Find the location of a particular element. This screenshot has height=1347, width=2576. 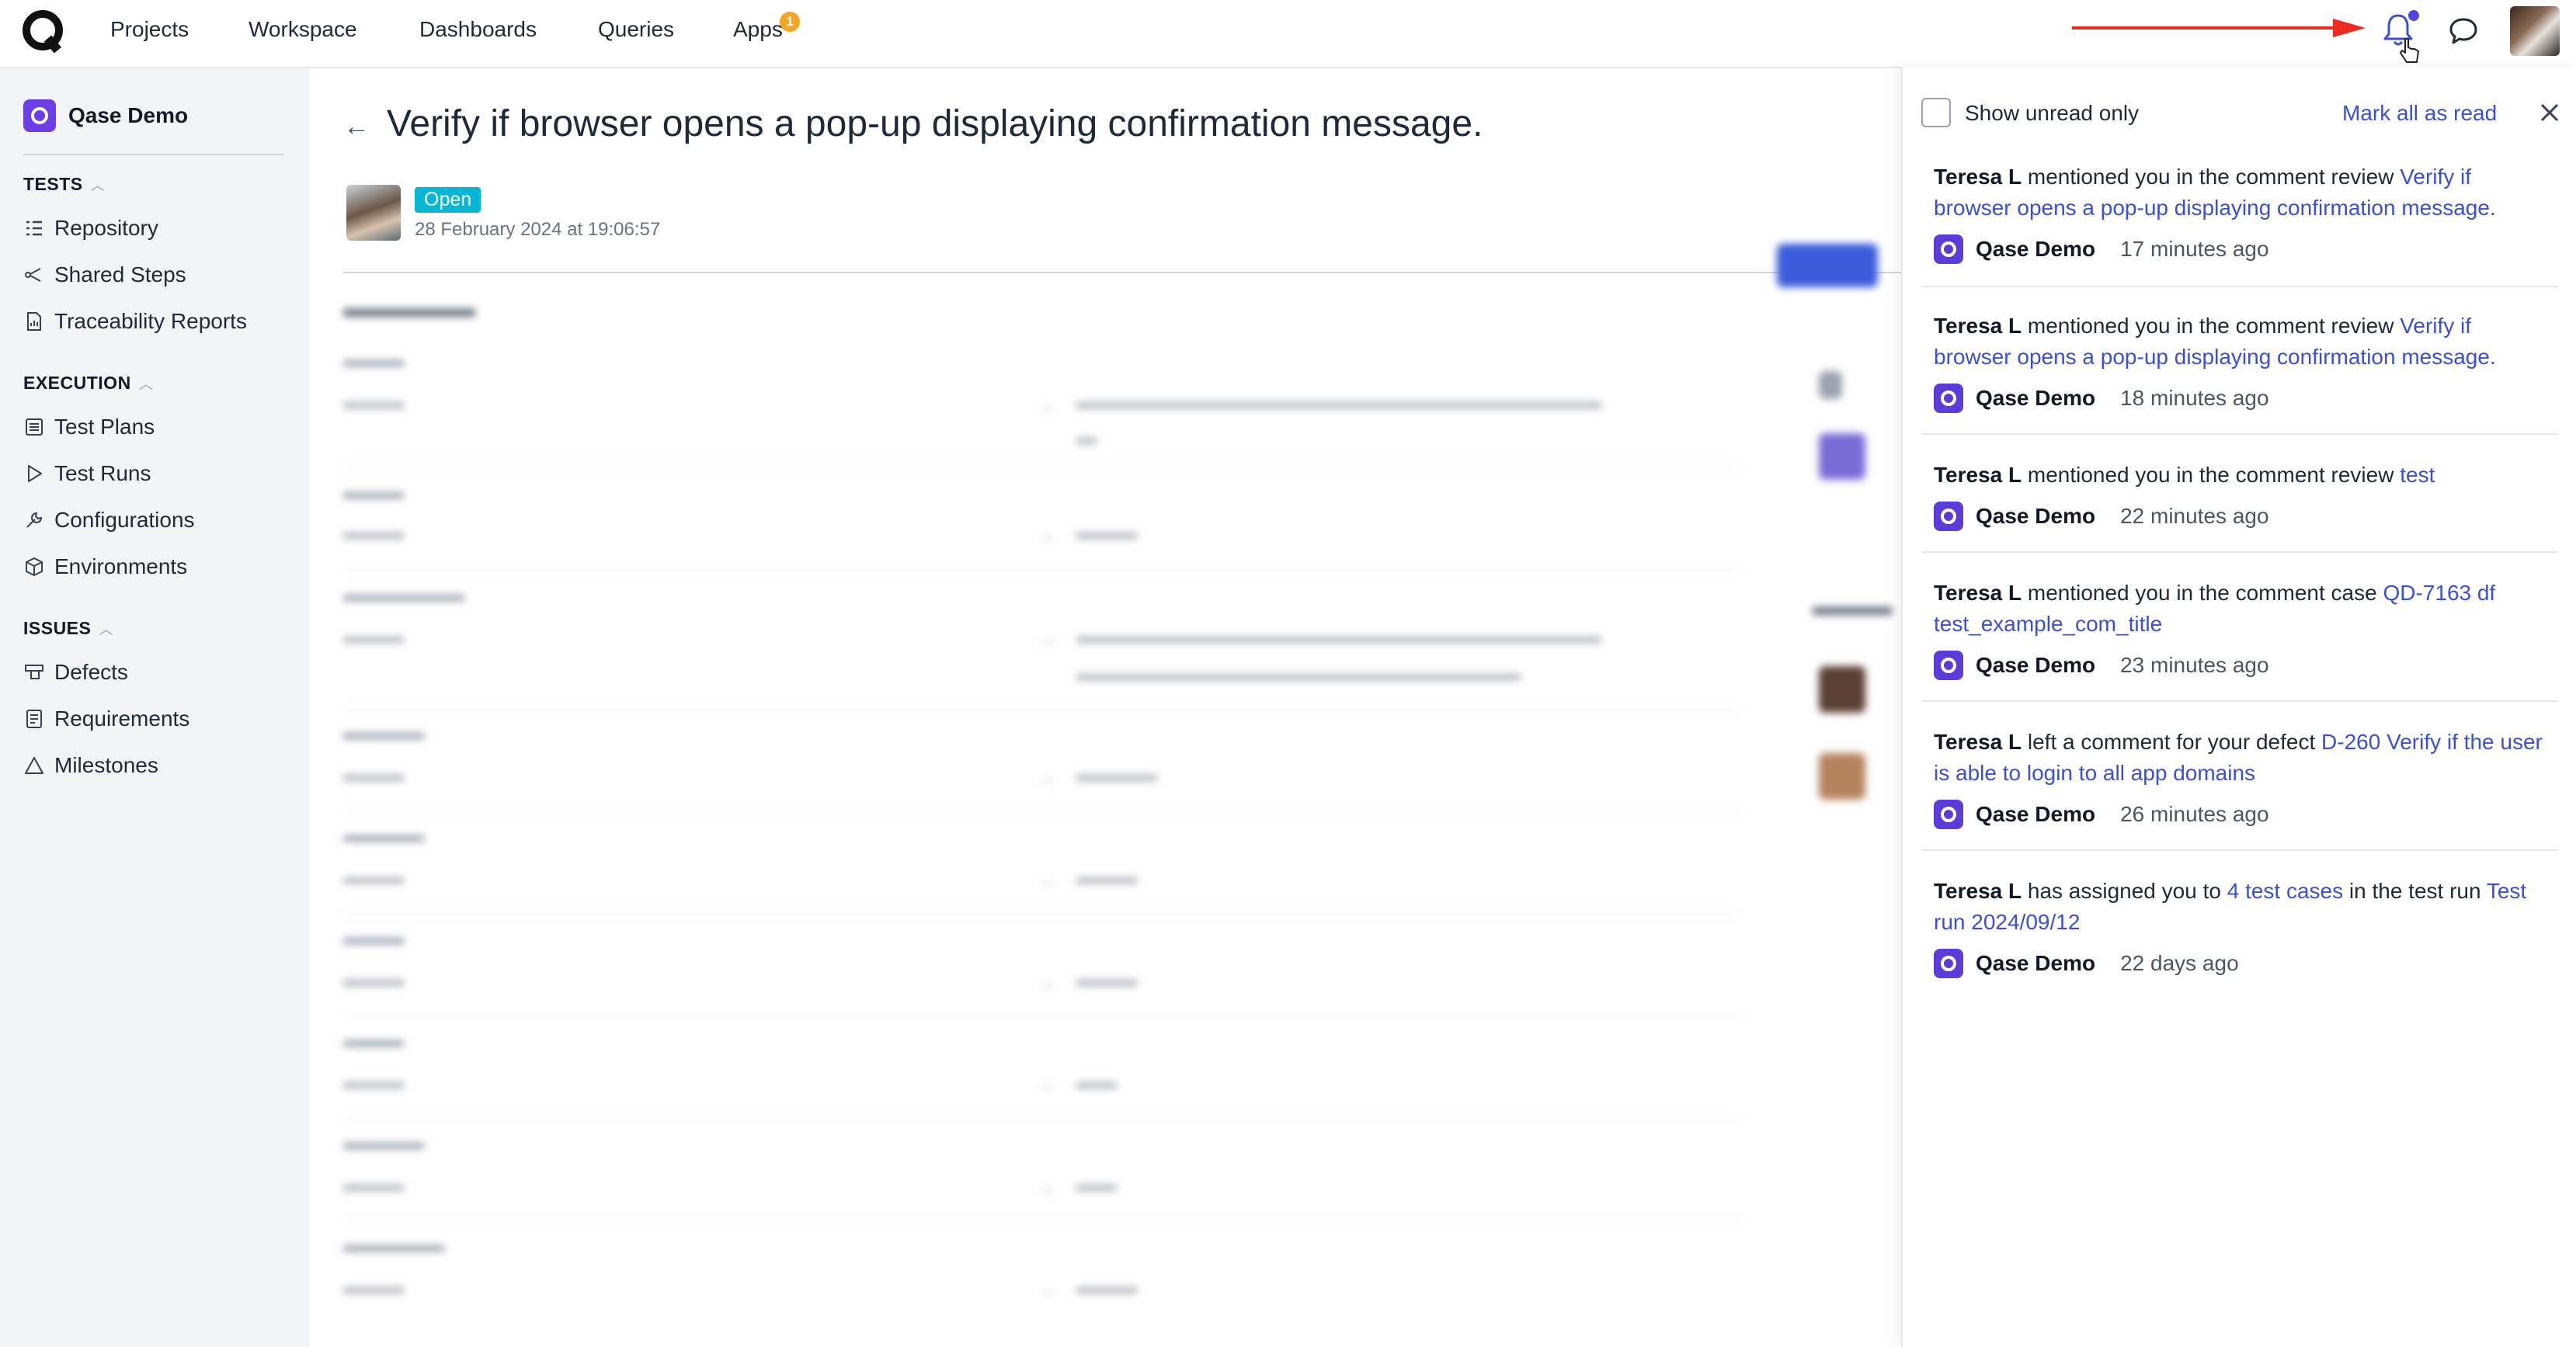

show-unread-label: Show unread only is located at coordinates (2052, 113).